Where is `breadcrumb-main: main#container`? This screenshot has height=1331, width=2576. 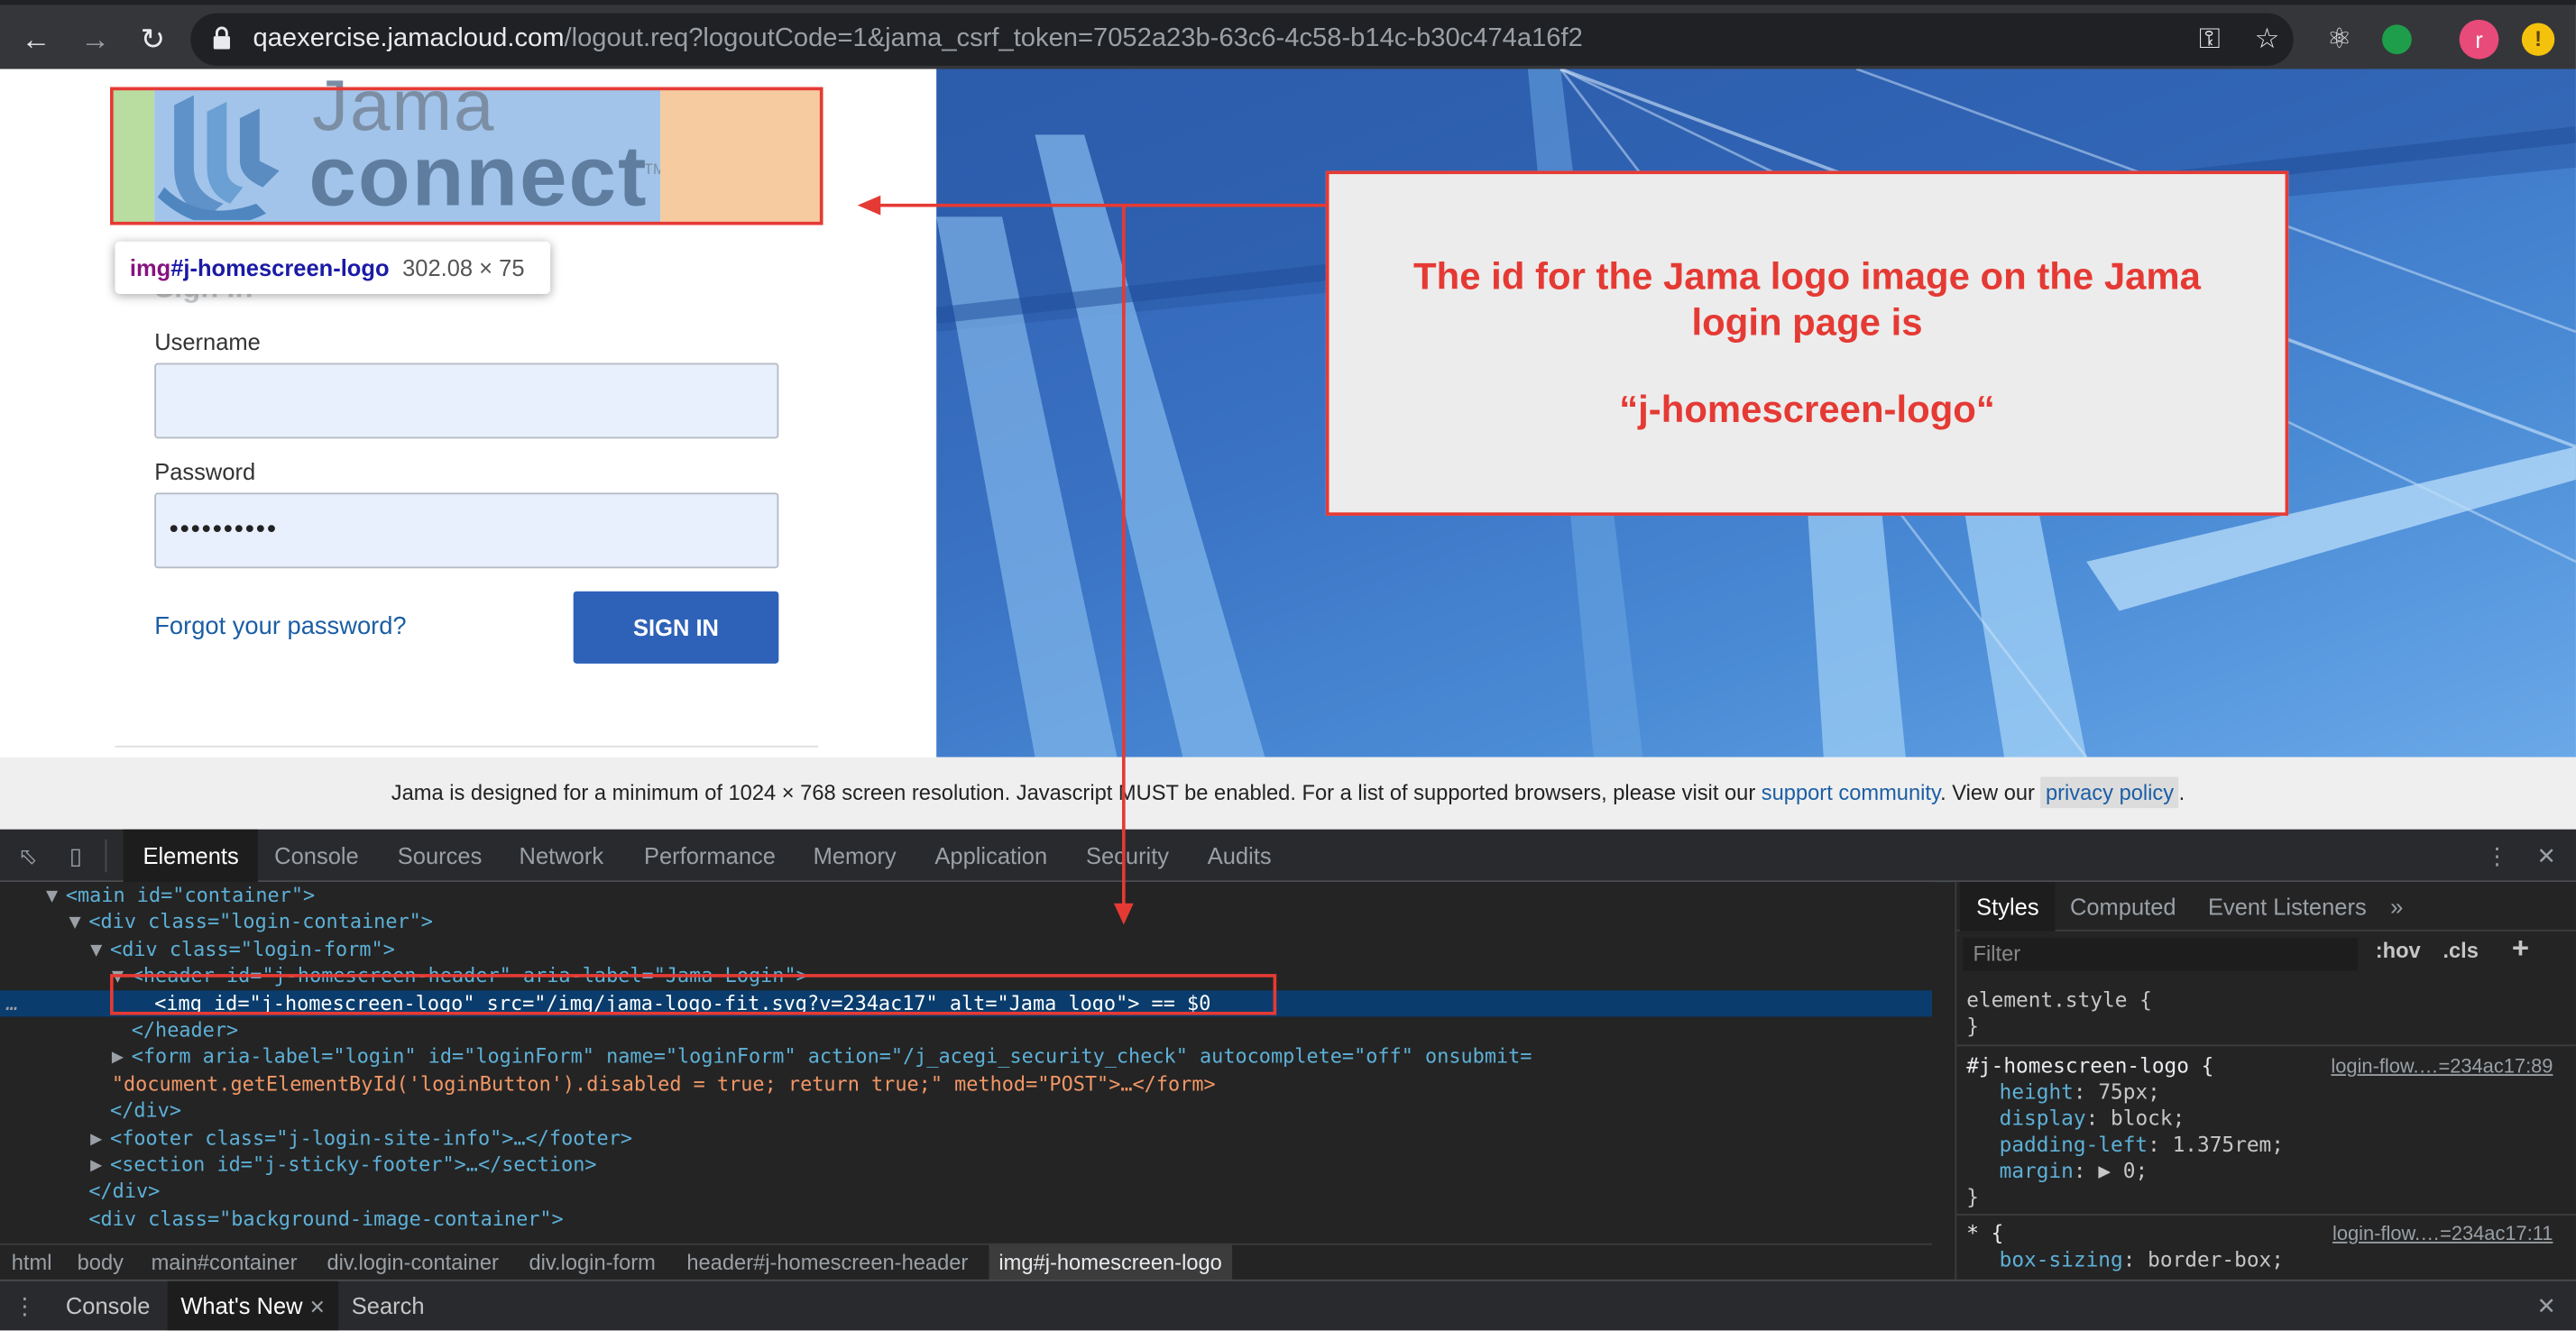 breadcrumb-main: main#container is located at coordinates (225, 1263).